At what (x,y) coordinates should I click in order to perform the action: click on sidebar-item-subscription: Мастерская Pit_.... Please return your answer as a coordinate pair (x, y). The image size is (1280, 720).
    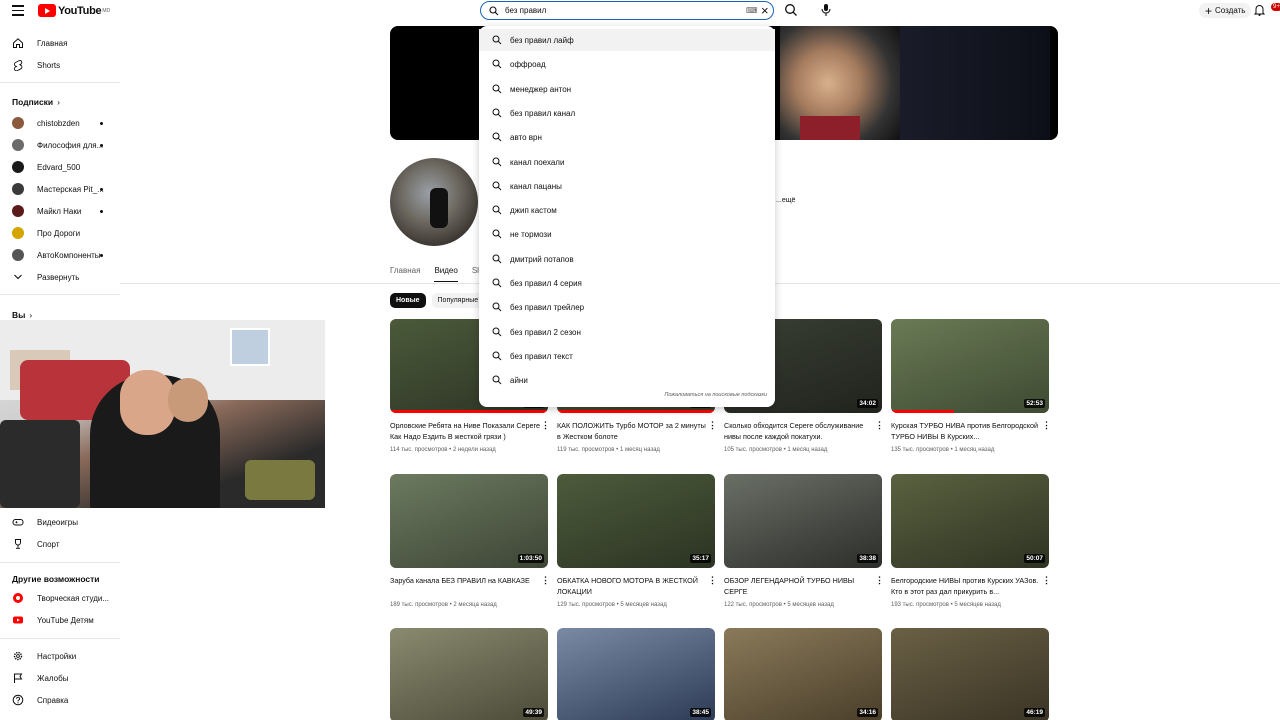
    Looking at the image, I should click on (60, 188).